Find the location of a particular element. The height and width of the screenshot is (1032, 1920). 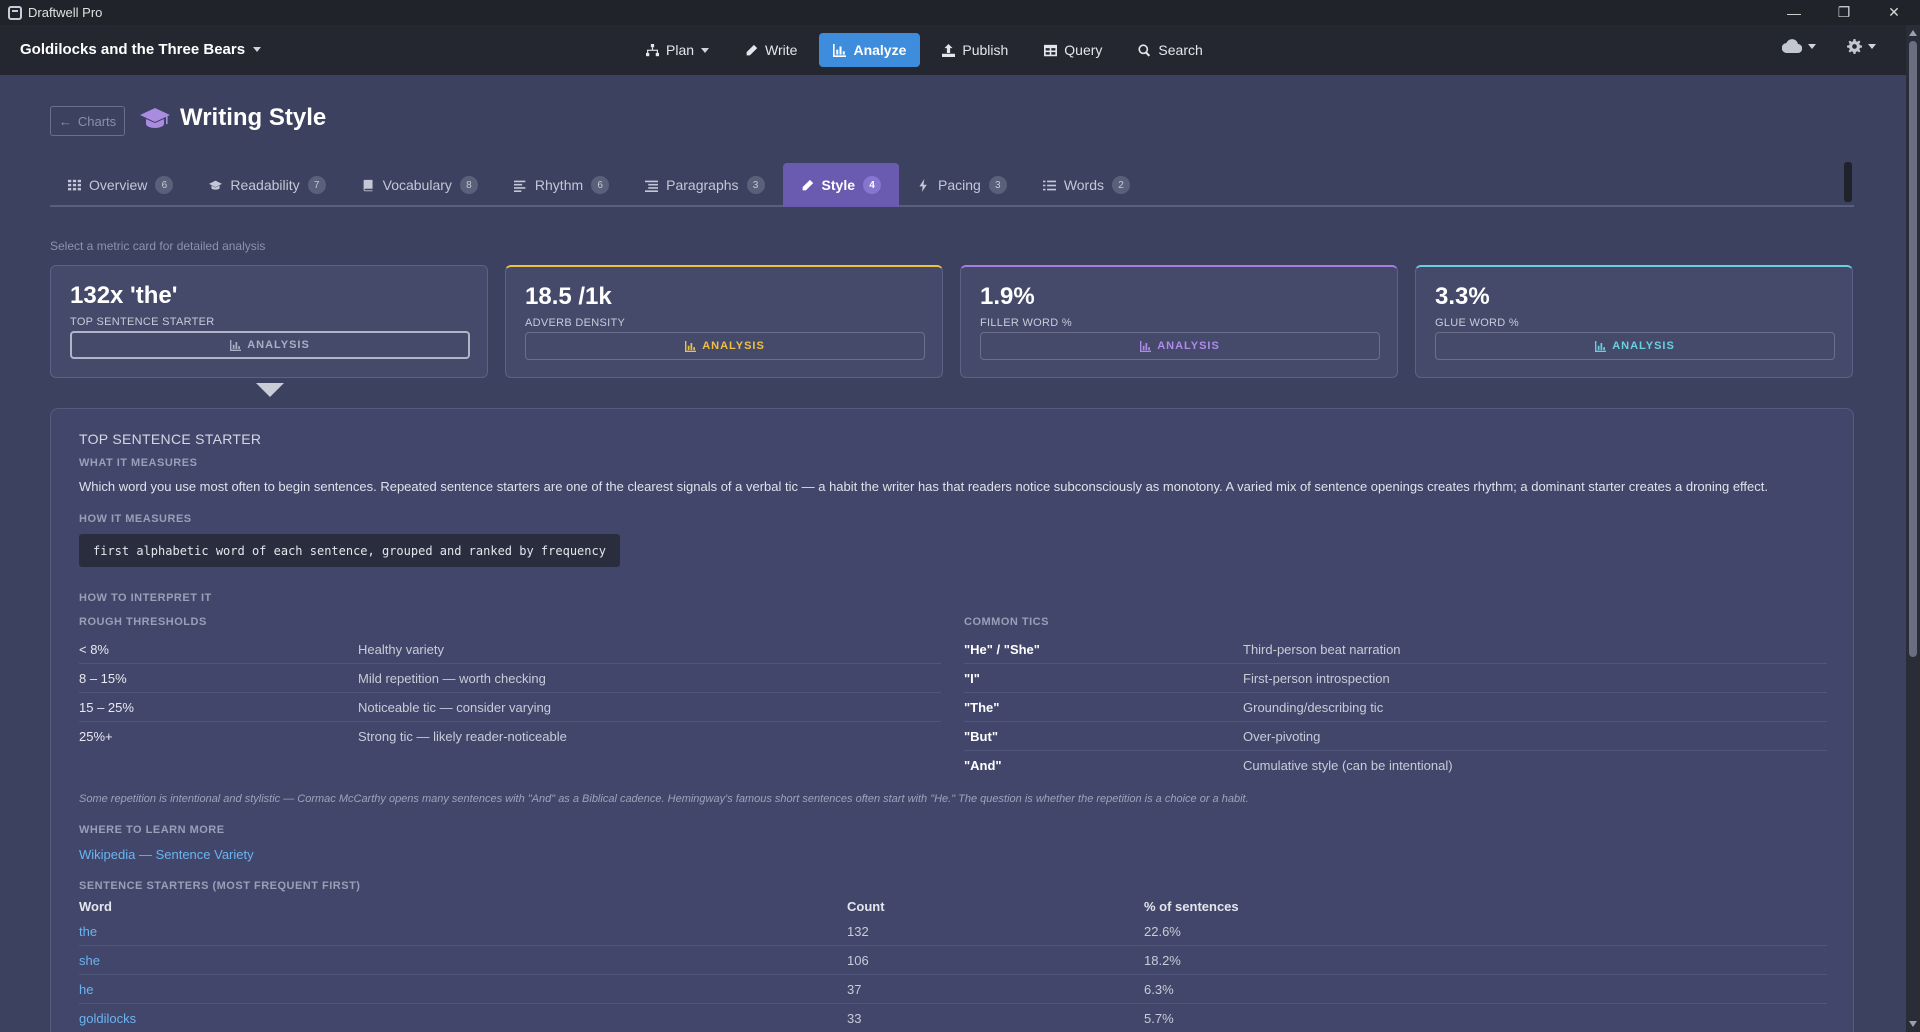

cloud-sync-menu is located at coordinates (1799, 46).